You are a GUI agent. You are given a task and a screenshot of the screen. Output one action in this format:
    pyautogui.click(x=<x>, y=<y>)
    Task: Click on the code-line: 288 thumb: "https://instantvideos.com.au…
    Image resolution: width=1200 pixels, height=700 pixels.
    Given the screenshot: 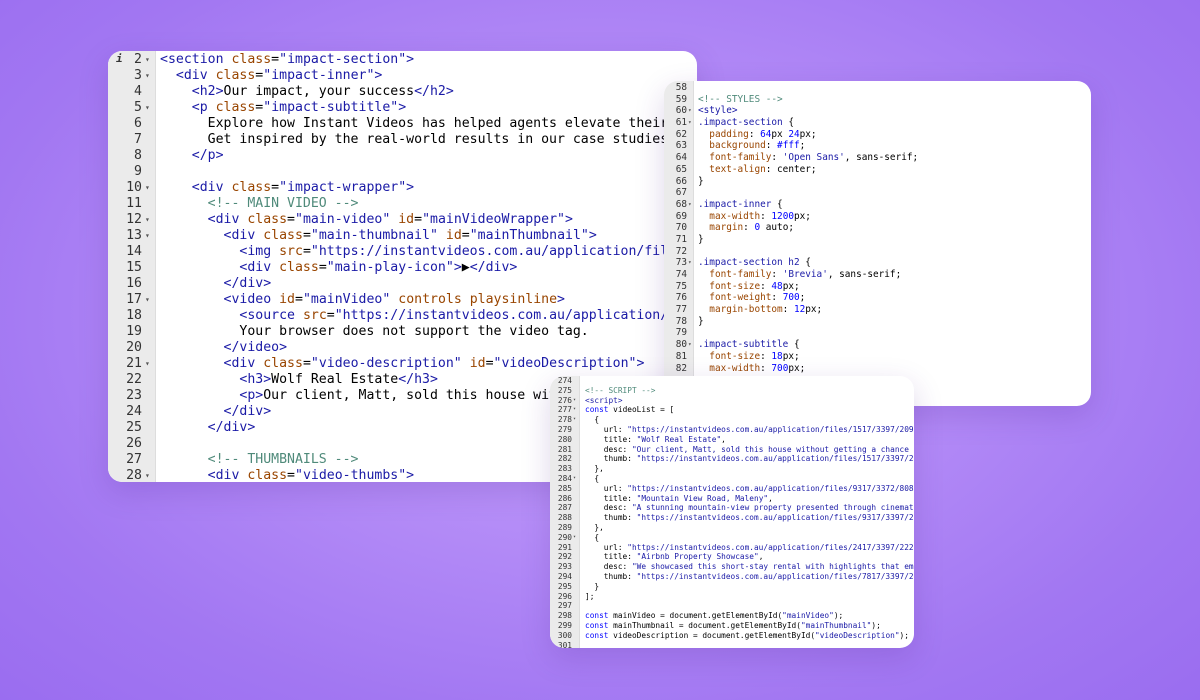 What is the action you would take?
    pyautogui.click(x=732, y=518)
    